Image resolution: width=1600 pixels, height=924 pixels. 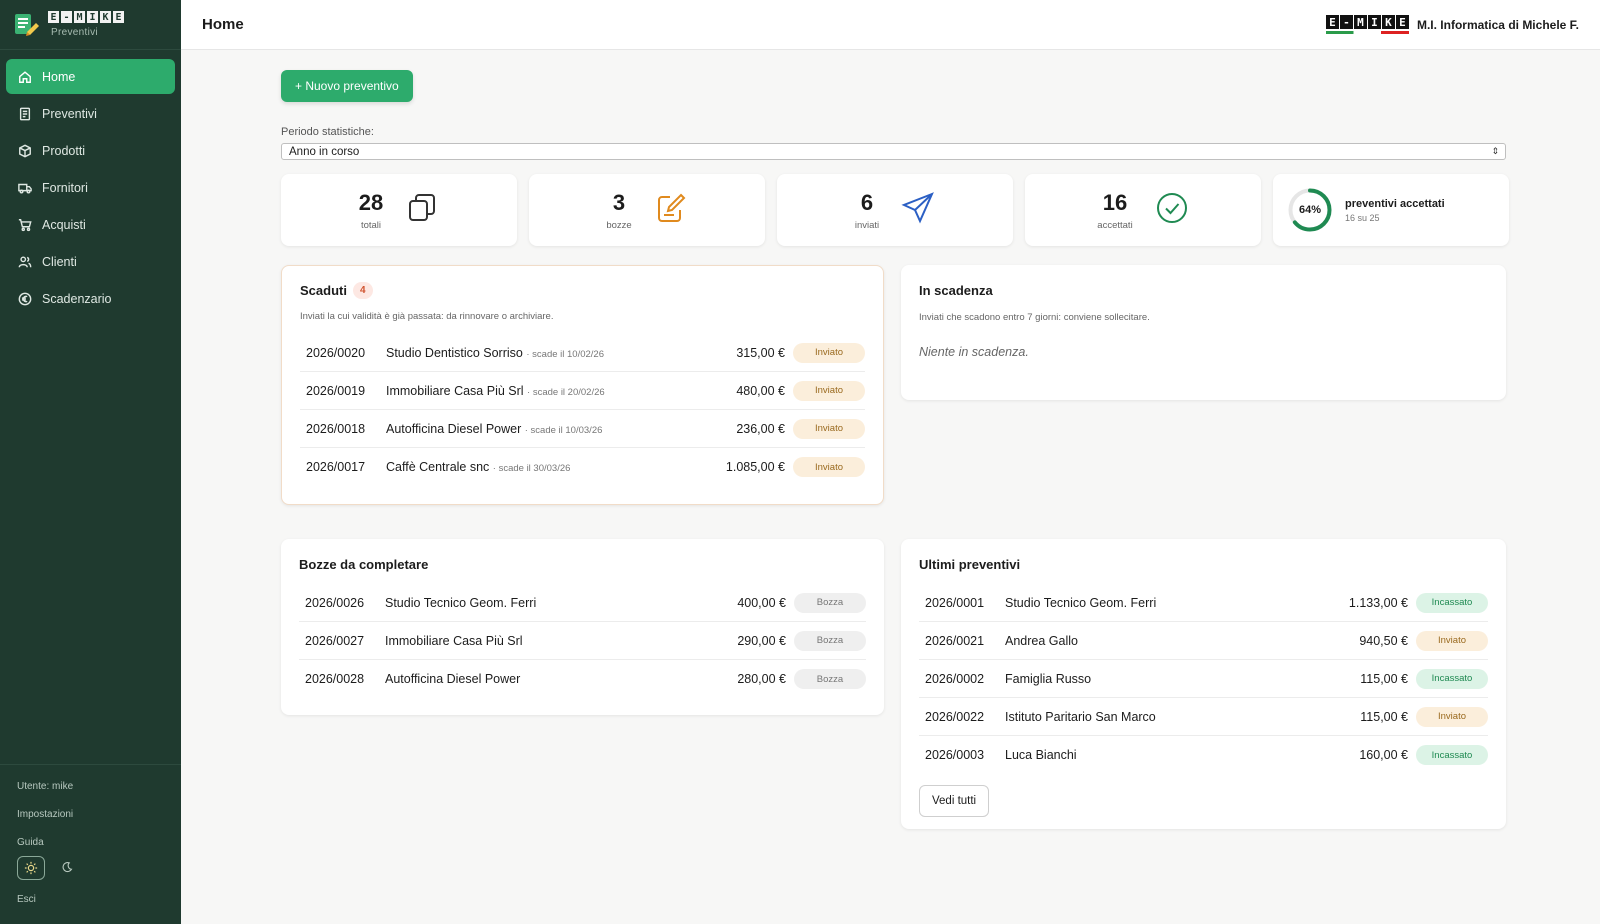 What do you see at coordinates (956, 290) in the screenshot?
I see `expiring-title: In scadenza` at bounding box center [956, 290].